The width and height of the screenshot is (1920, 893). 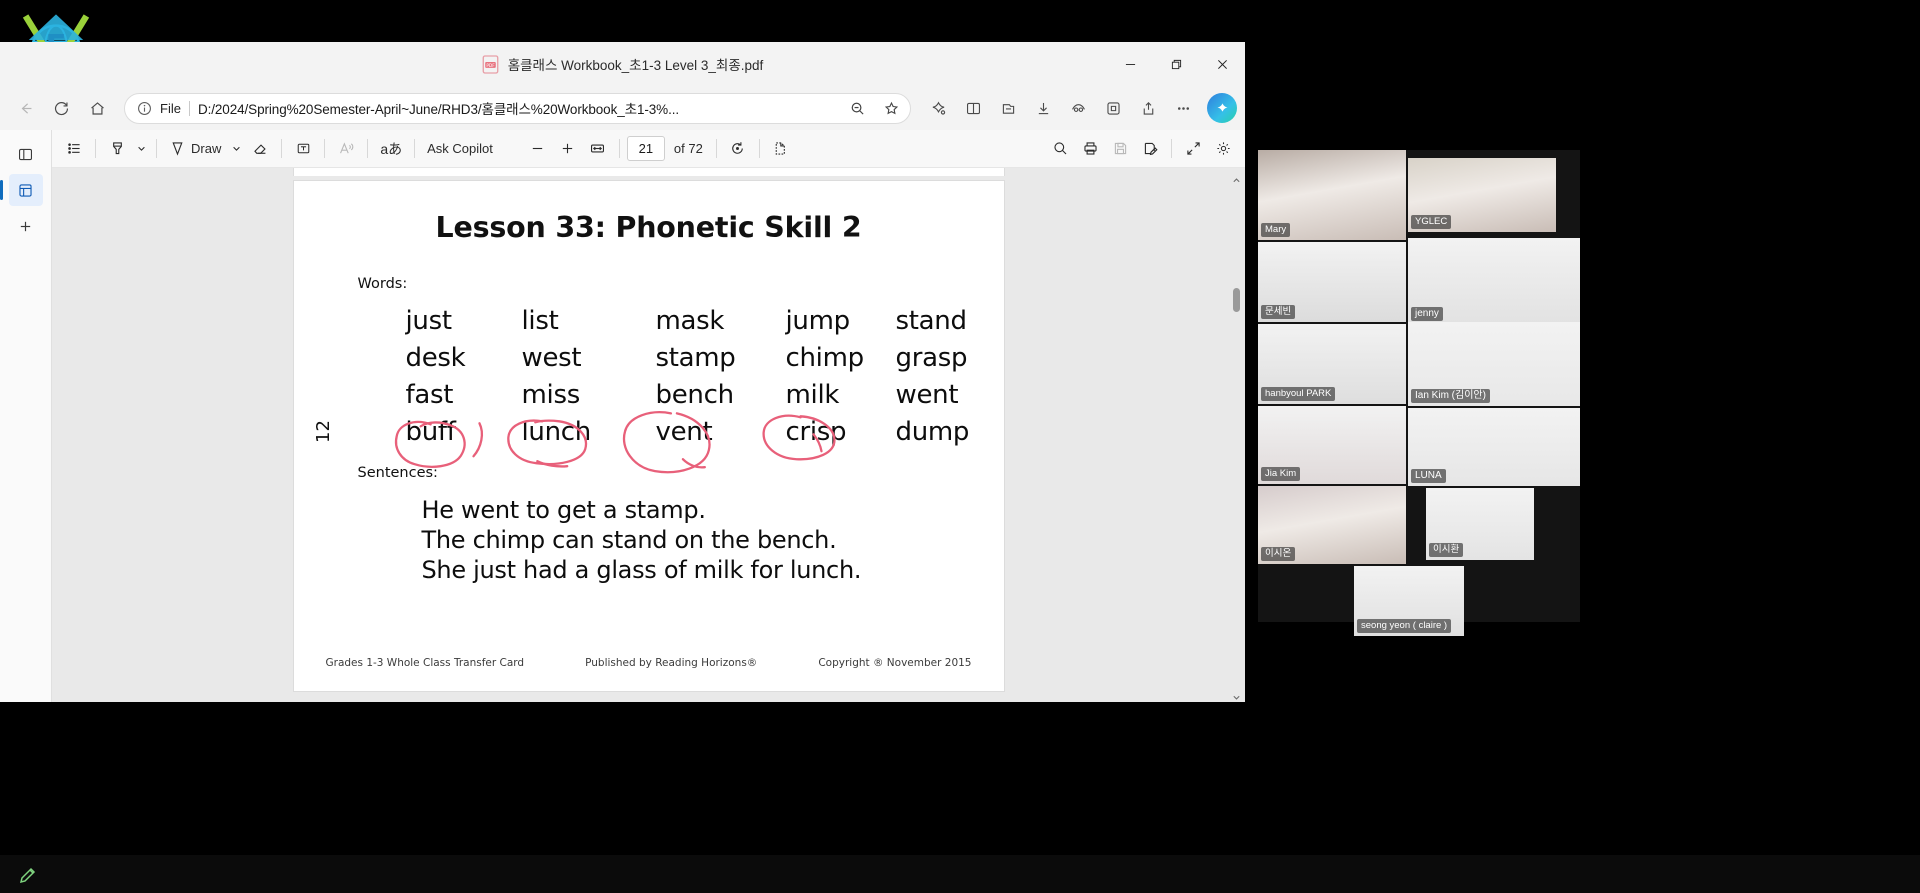 What do you see at coordinates (1431, 222) in the screenshot?
I see `participant-name: YGLEC` at bounding box center [1431, 222].